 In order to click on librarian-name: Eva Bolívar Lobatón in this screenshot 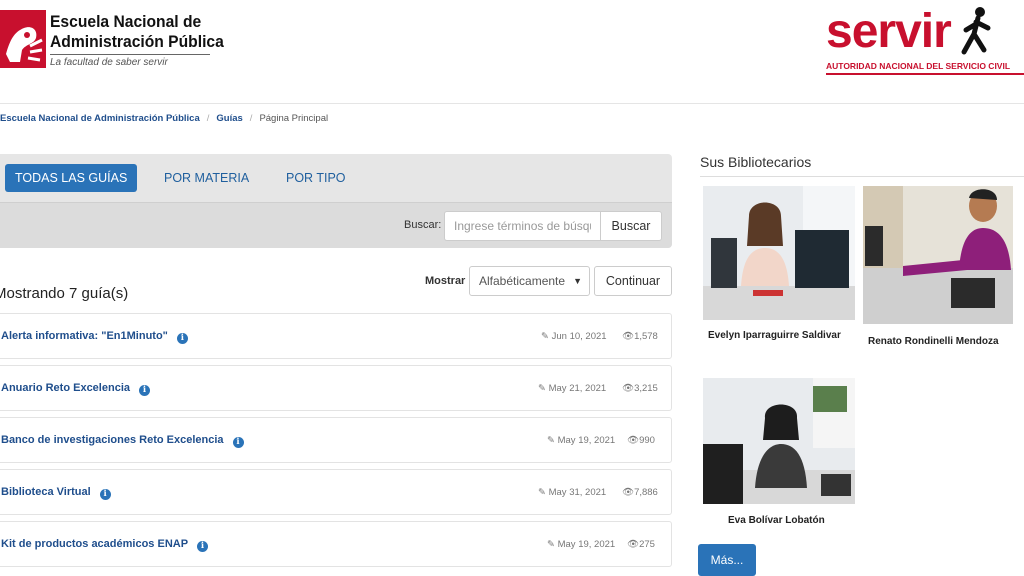, I will do `click(776, 520)`.